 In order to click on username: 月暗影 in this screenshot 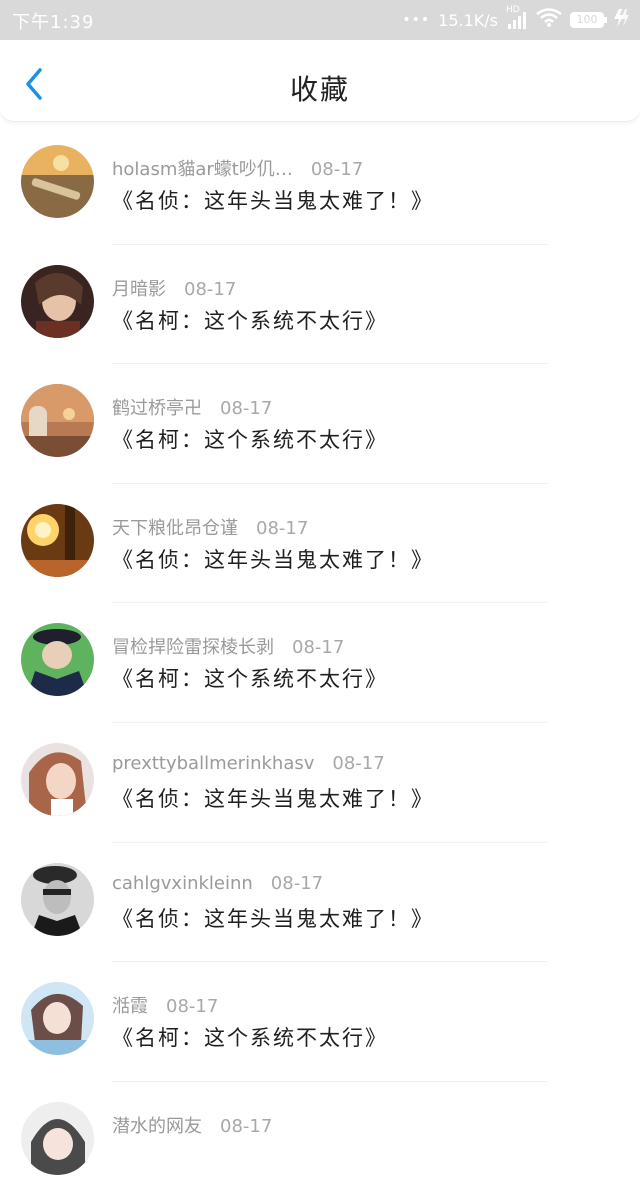, I will do `click(139, 289)`.